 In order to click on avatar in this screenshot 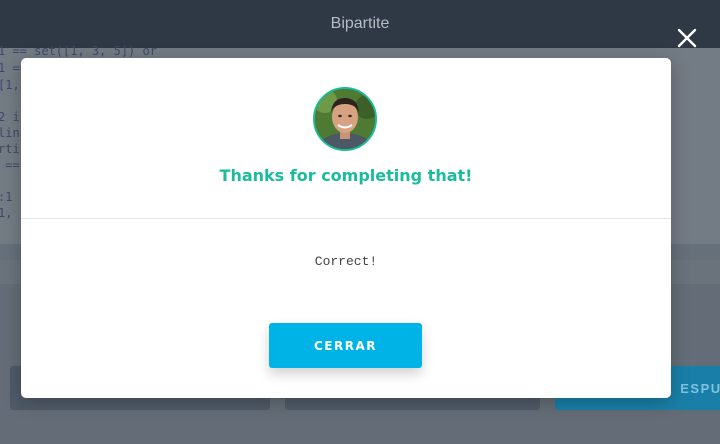, I will do `click(345, 119)`.